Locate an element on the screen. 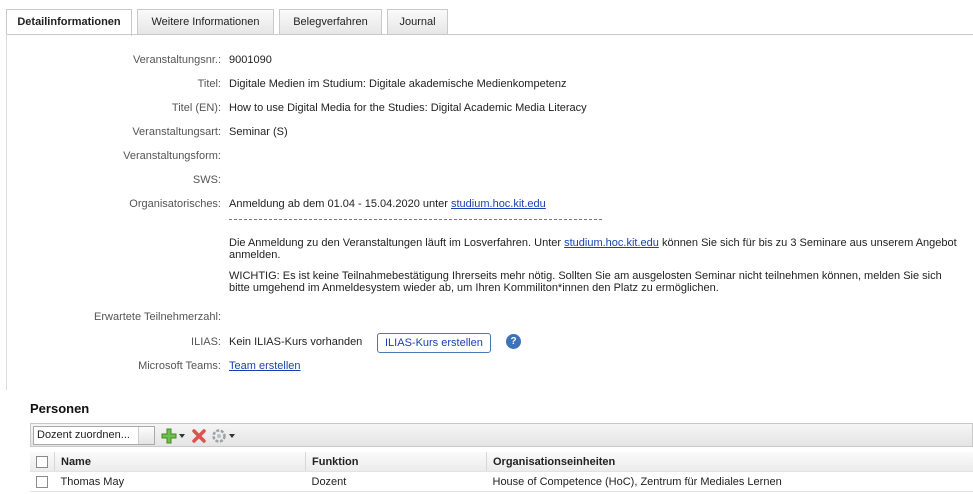 This screenshot has height=494, width=973. veranstaltungsart-label: Veranstaltungsart: is located at coordinates (176, 132).